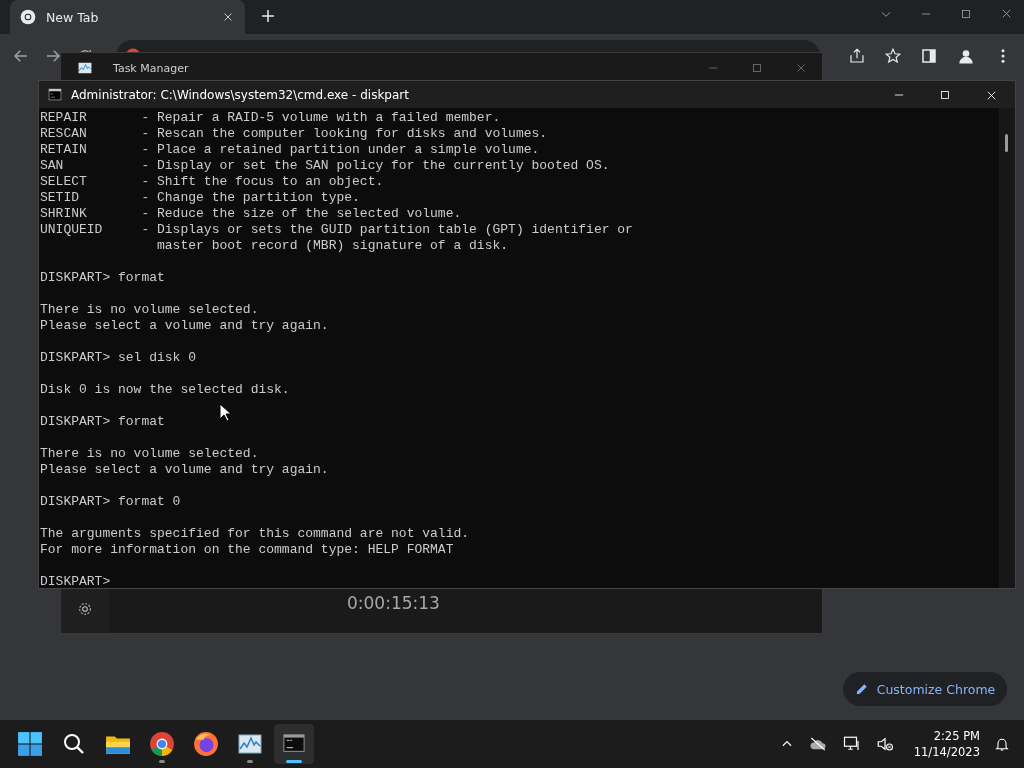  I want to click on window-title: Task Manager, so click(151, 68).